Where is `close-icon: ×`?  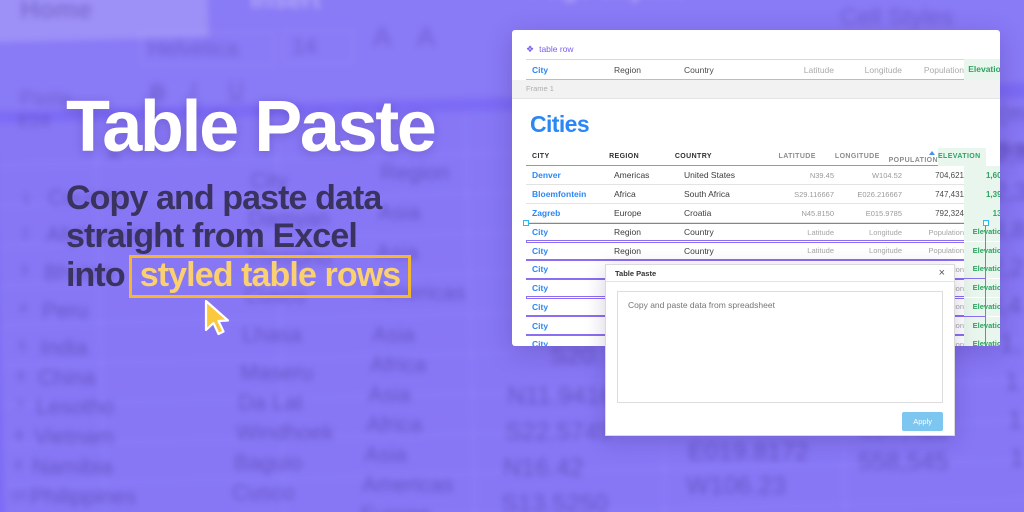
close-icon: × is located at coordinates (942, 273).